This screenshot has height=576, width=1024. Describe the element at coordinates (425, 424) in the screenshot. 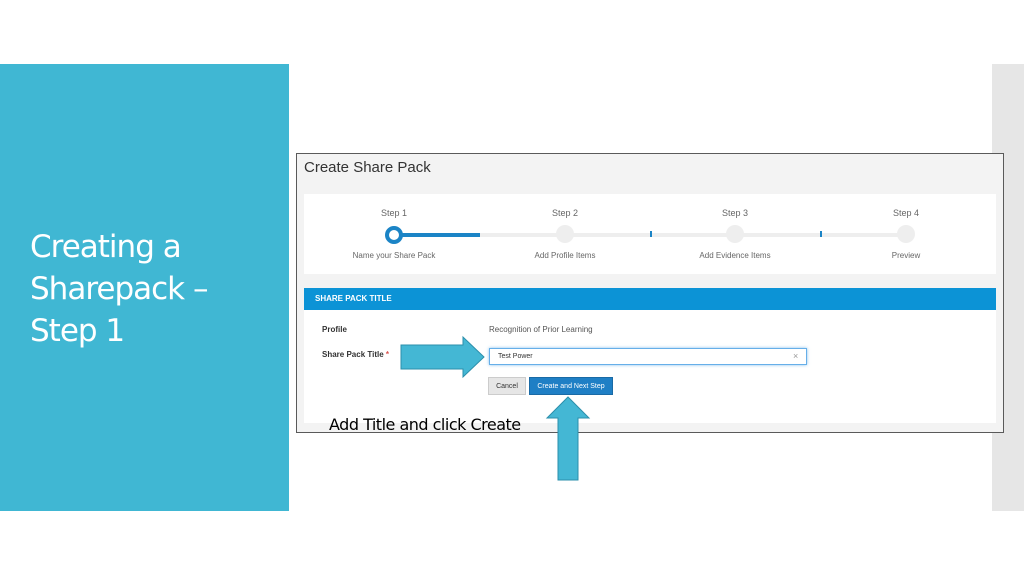

I see `instruction-caption: Add Title and click Create` at that location.